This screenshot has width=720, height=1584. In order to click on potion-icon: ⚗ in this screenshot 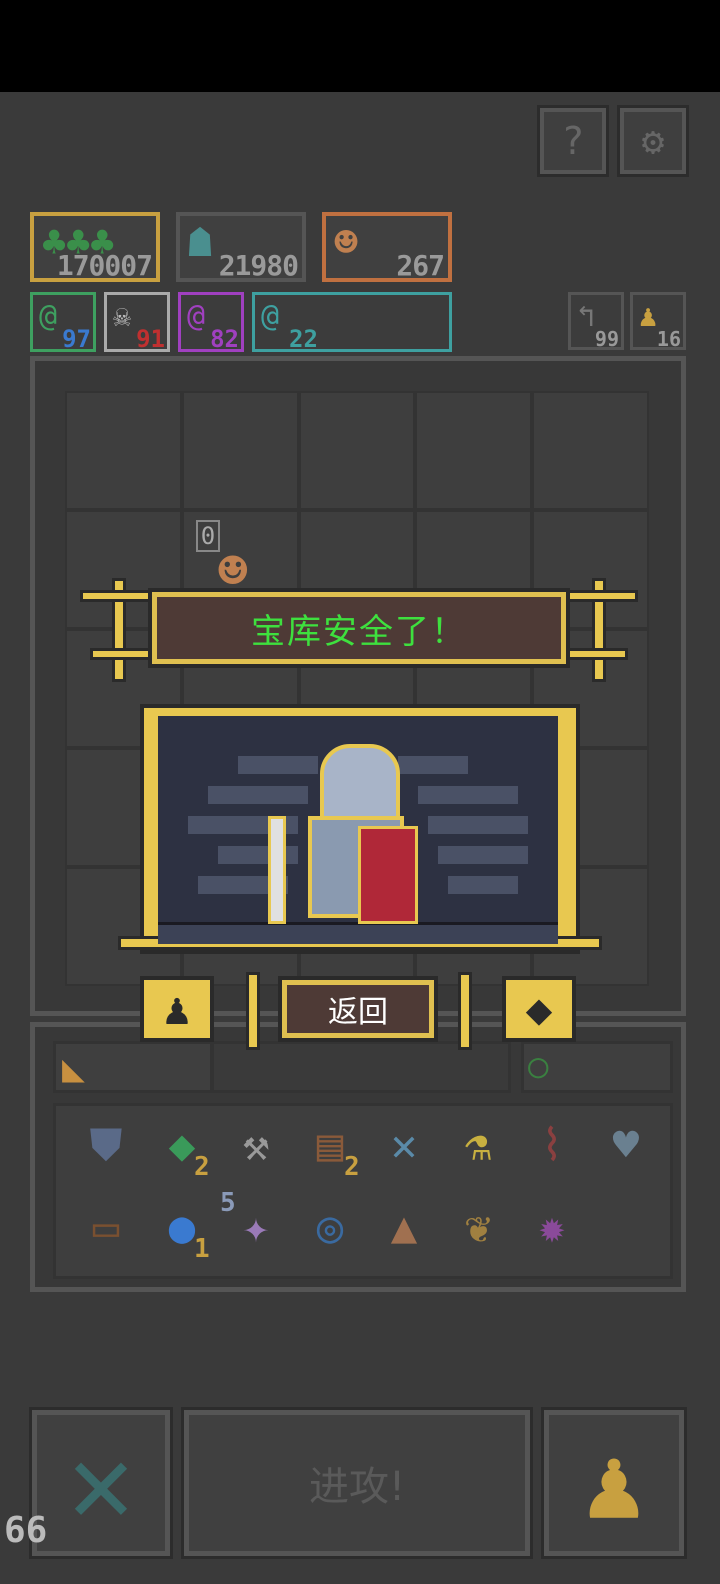, I will do `click(478, 1146)`.